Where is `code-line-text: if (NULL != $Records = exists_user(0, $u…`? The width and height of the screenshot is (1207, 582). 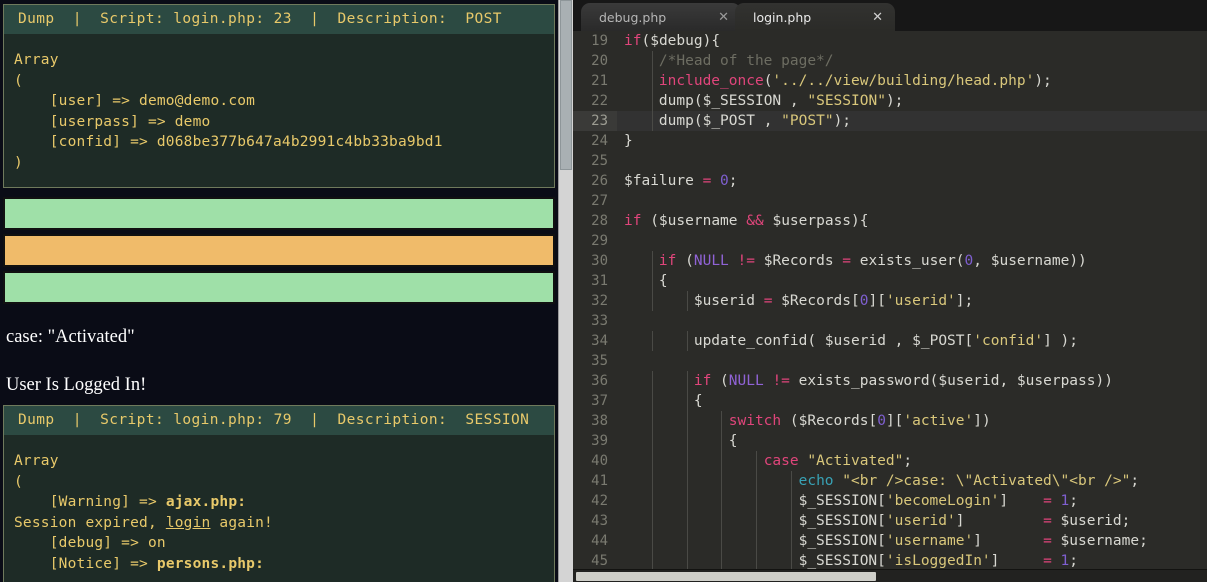
code-line-text: if (NULL != $Records = exists_user(0, $u… is located at coordinates (912, 261).